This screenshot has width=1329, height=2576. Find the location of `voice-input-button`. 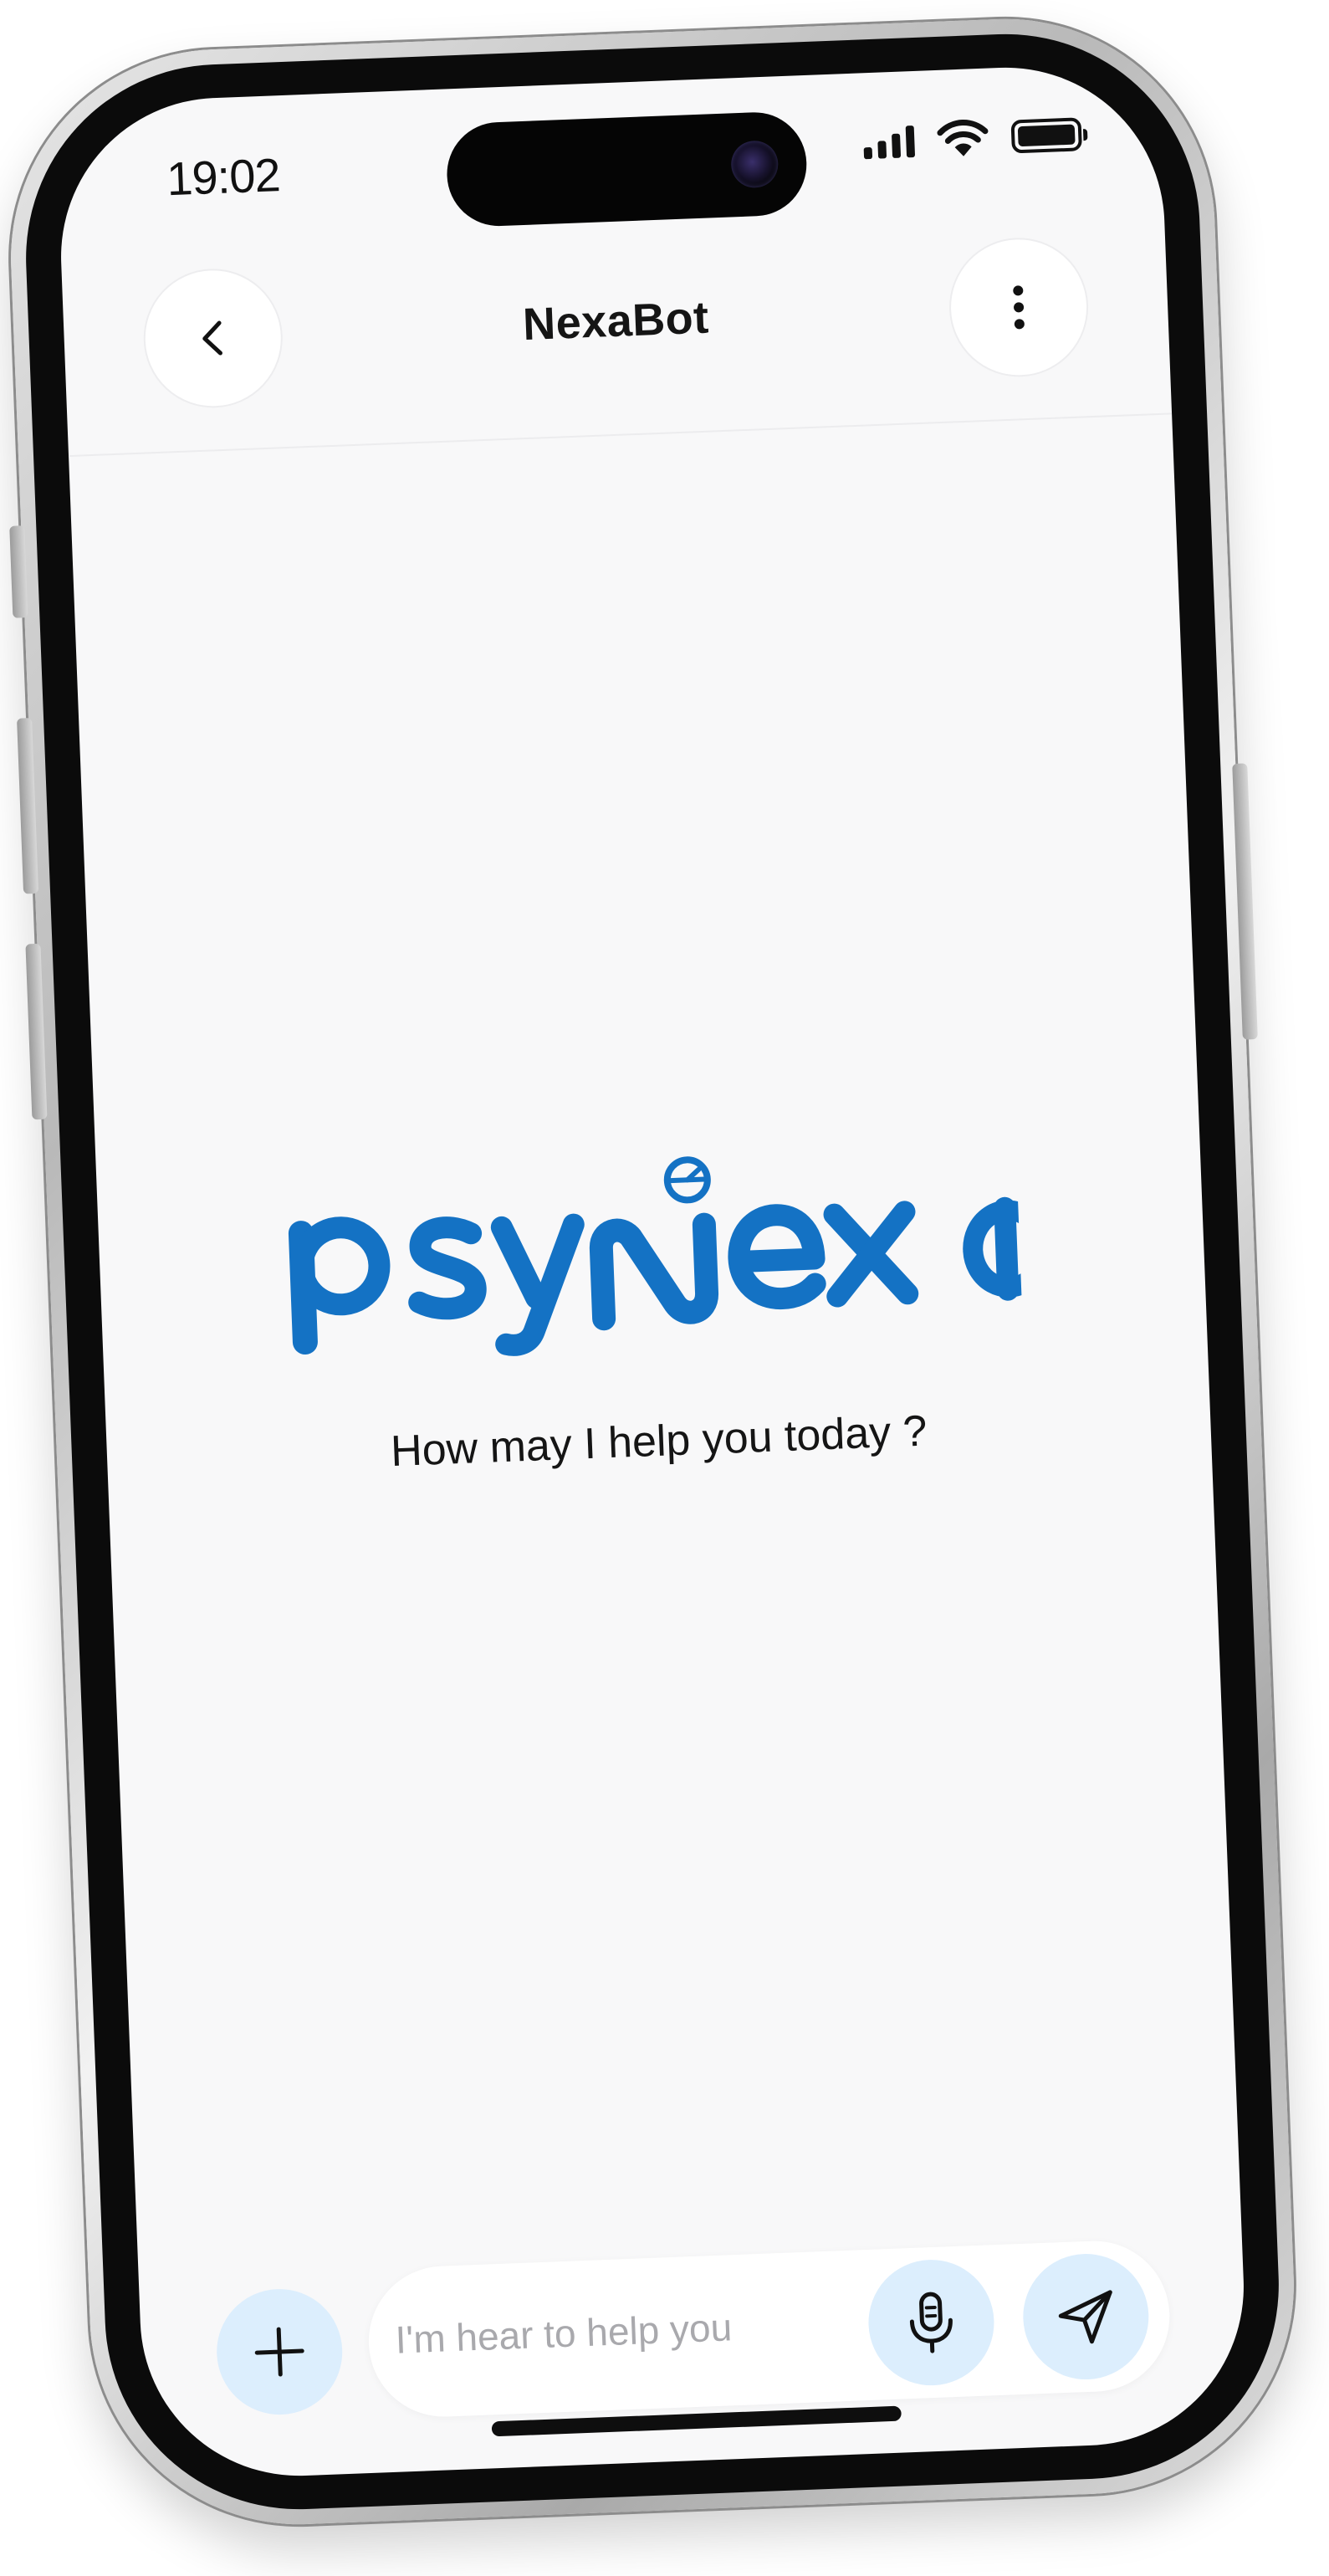

voice-input-button is located at coordinates (931, 2323).